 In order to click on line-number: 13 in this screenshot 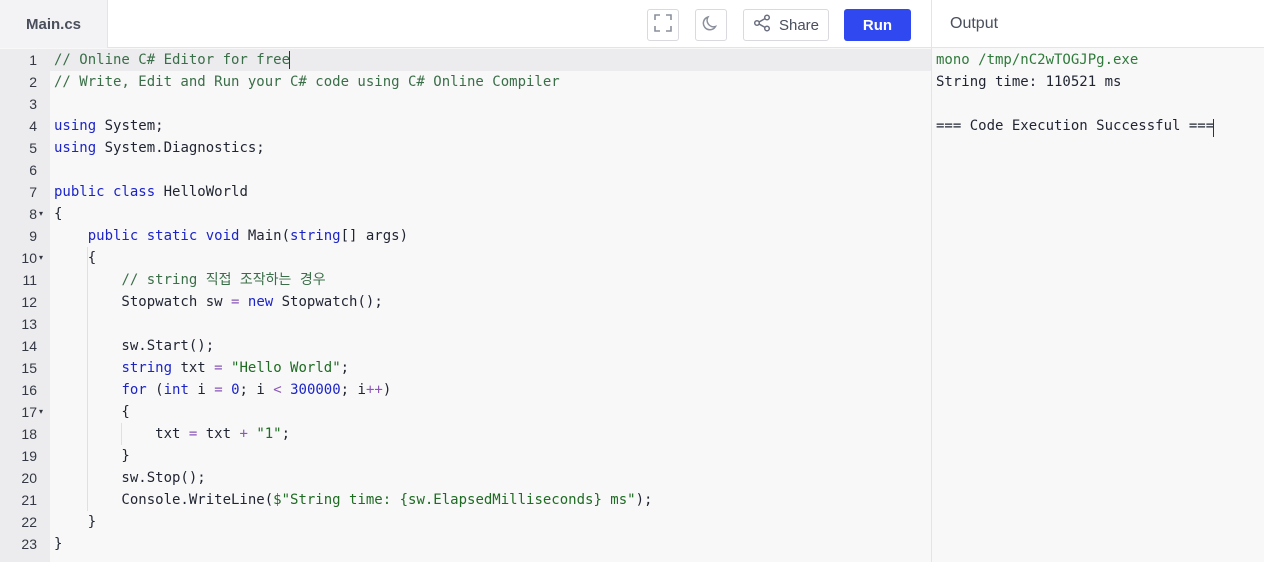, I will do `click(29, 324)`.